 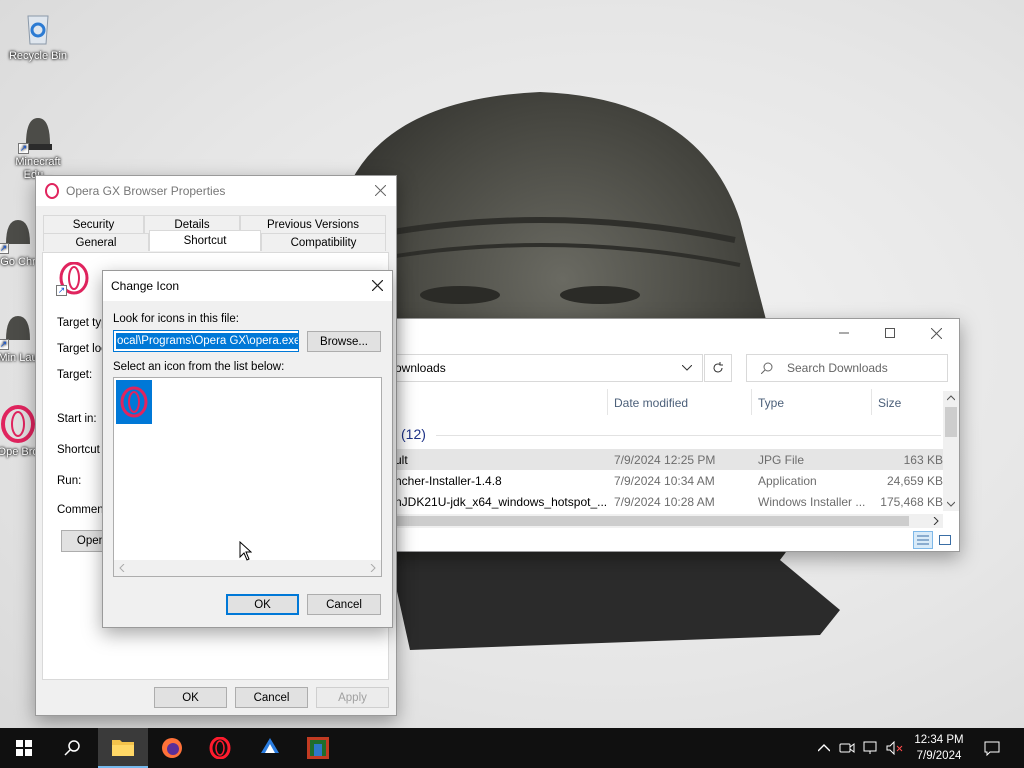 I want to click on maximize-button, so click(x=890, y=333).